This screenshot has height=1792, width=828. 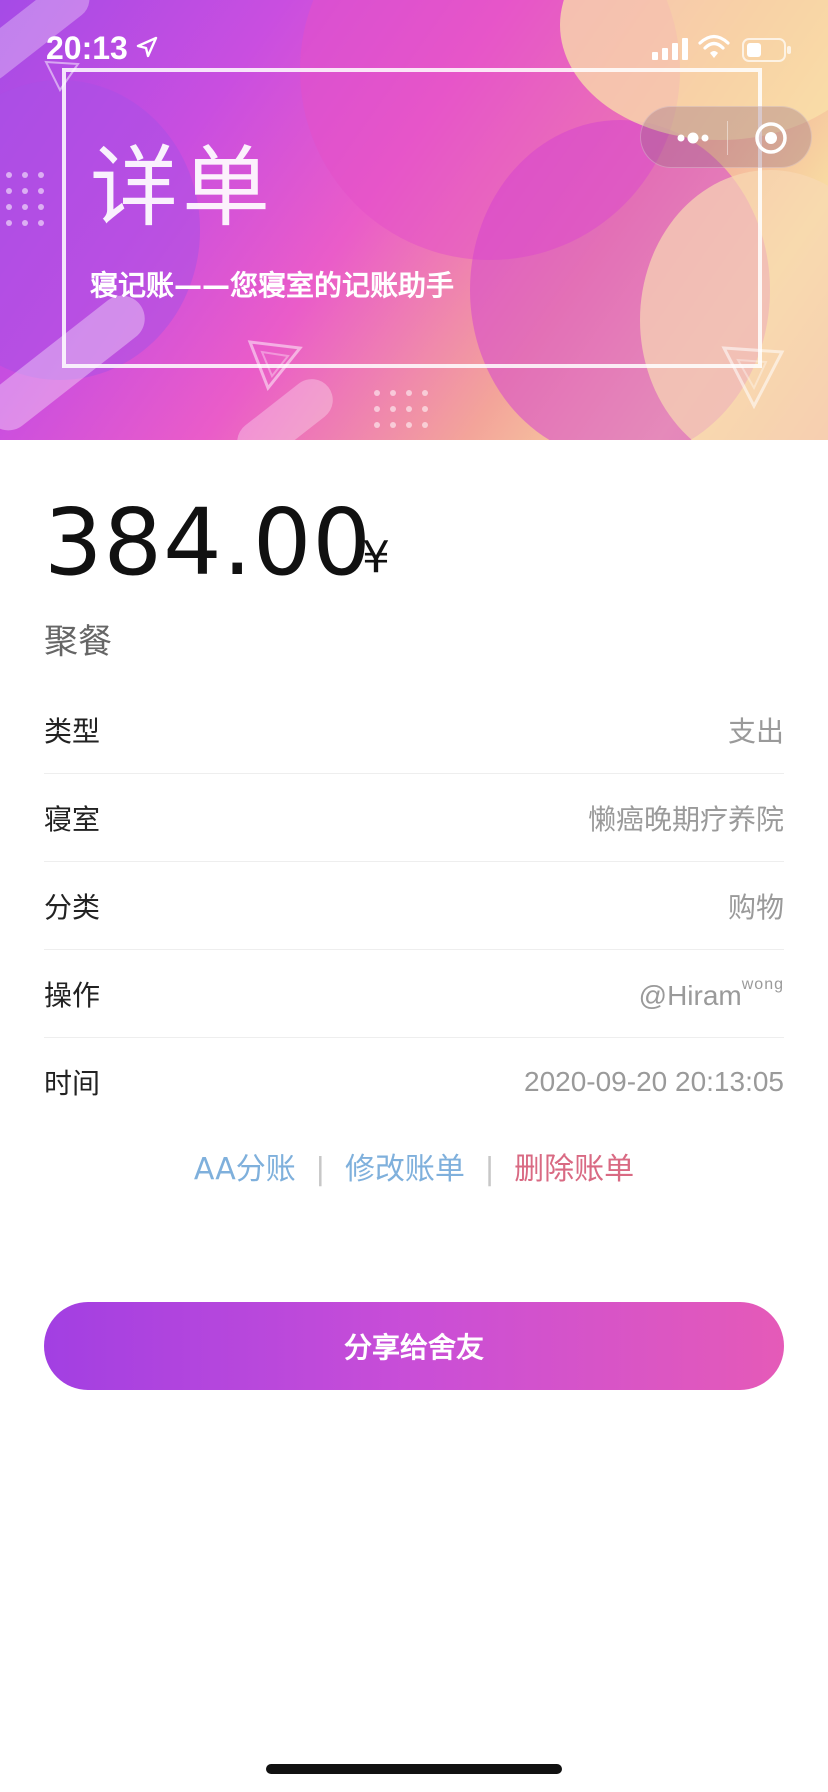 What do you see at coordinates (755, 731) in the screenshot?
I see `detail-value: 支出` at bounding box center [755, 731].